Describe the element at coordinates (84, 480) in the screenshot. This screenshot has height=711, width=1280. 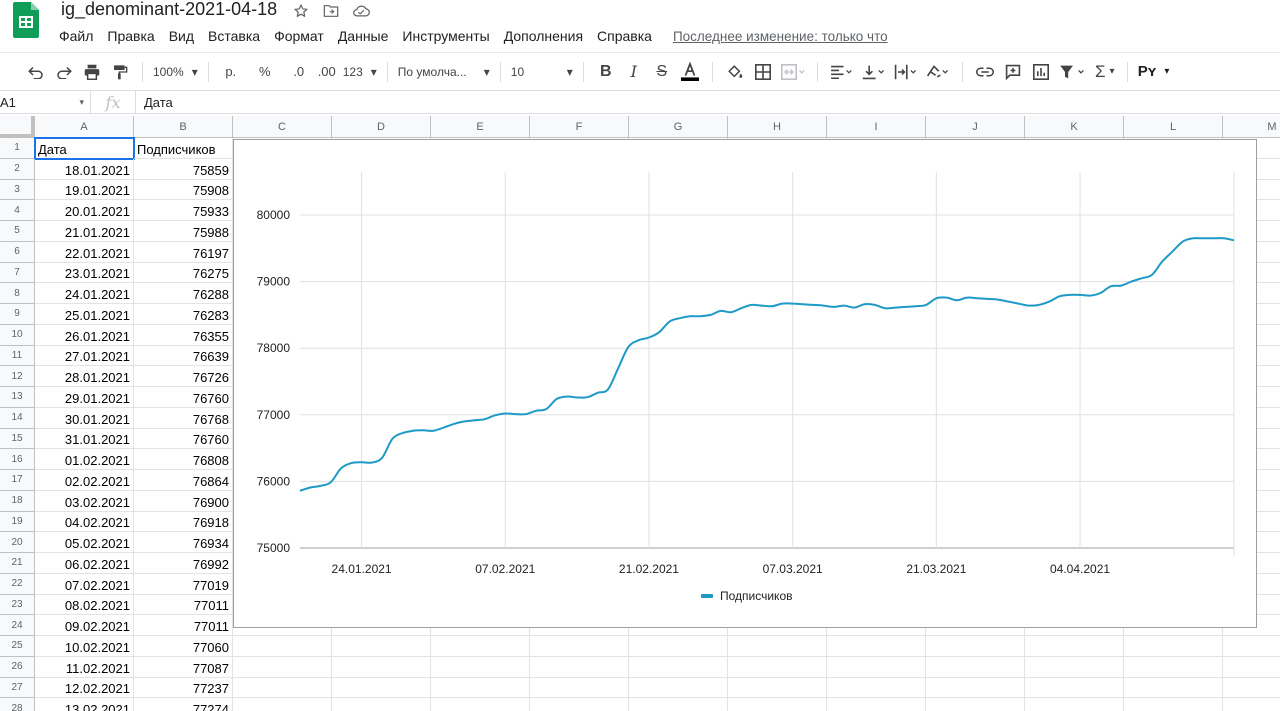
I see `date-cell: 02.02.2021` at that location.